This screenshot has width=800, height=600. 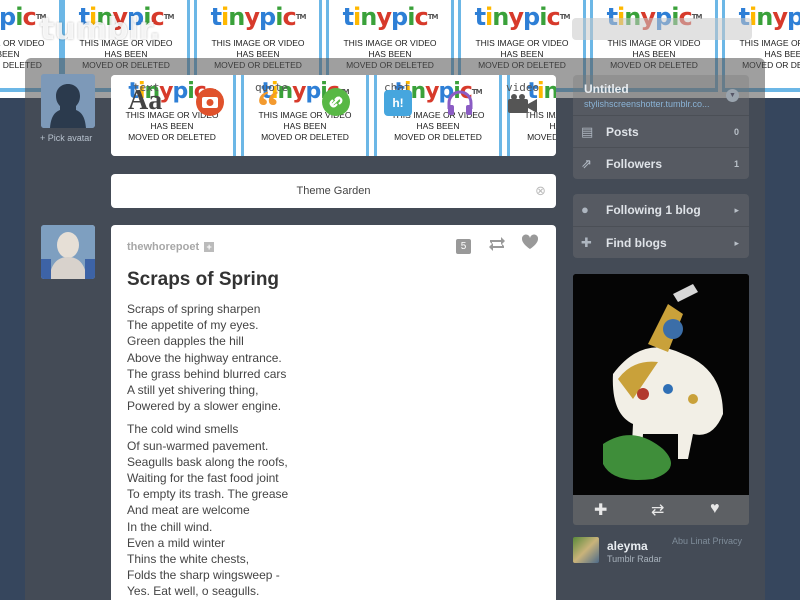 What do you see at coordinates (657, 510) in the screenshot?
I see `reblog-icon: ⇄` at bounding box center [657, 510].